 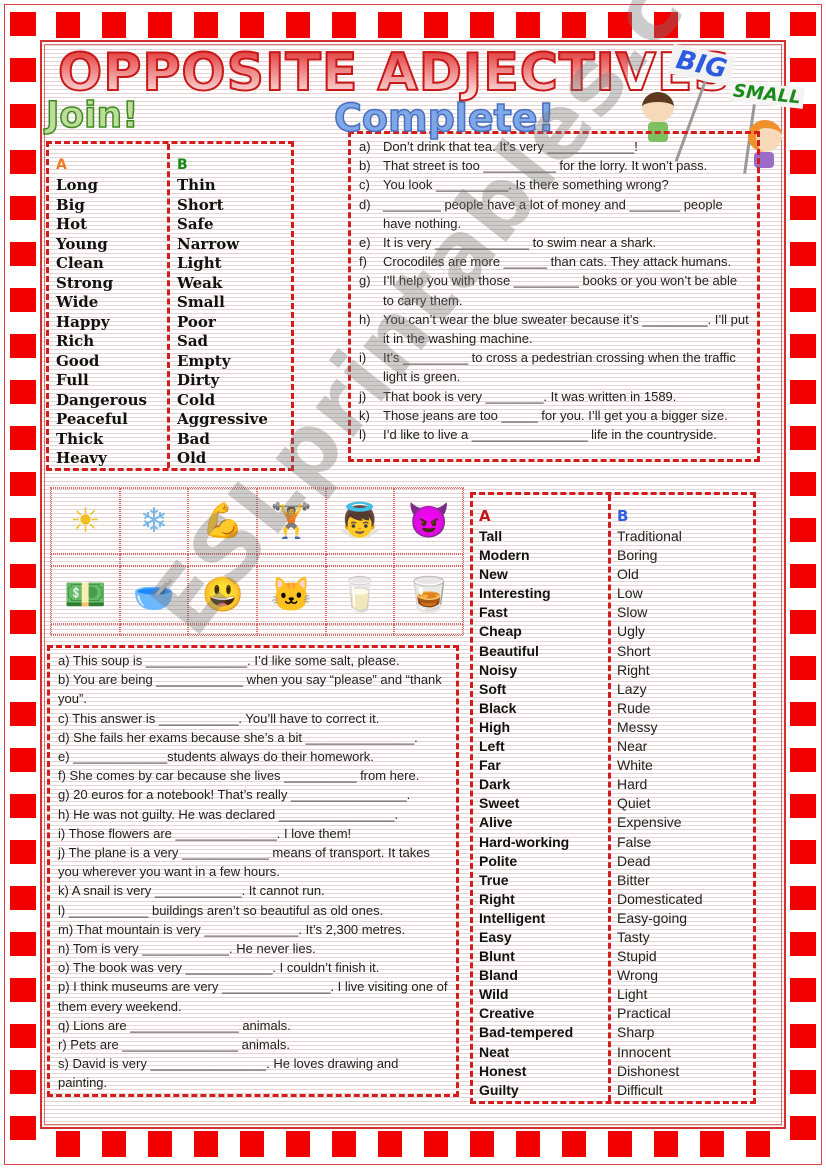 What do you see at coordinates (635, 765) in the screenshot?
I see `word-item: White` at bounding box center [635, 765].